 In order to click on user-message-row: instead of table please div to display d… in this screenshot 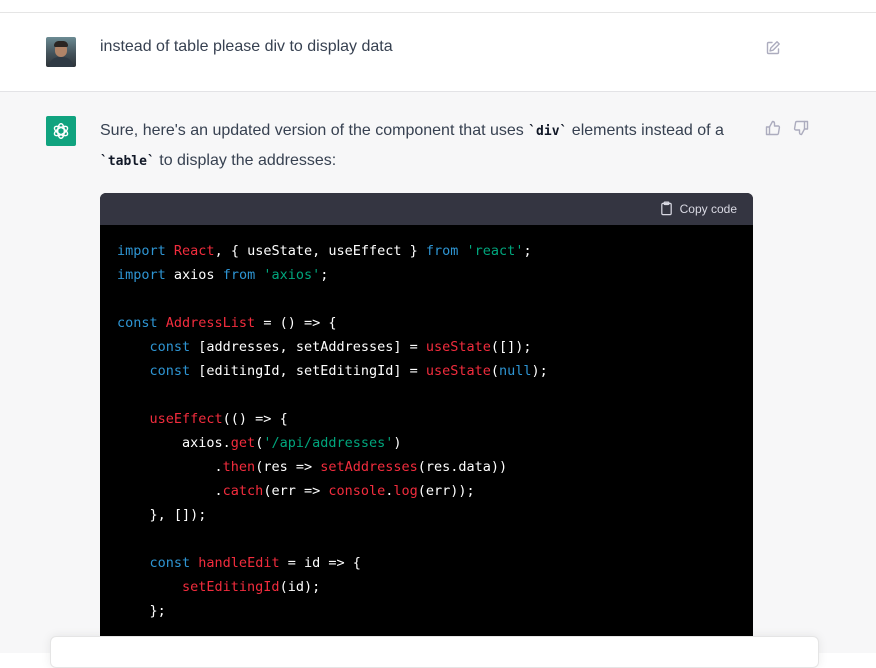, I will do `click(438, 52)`.